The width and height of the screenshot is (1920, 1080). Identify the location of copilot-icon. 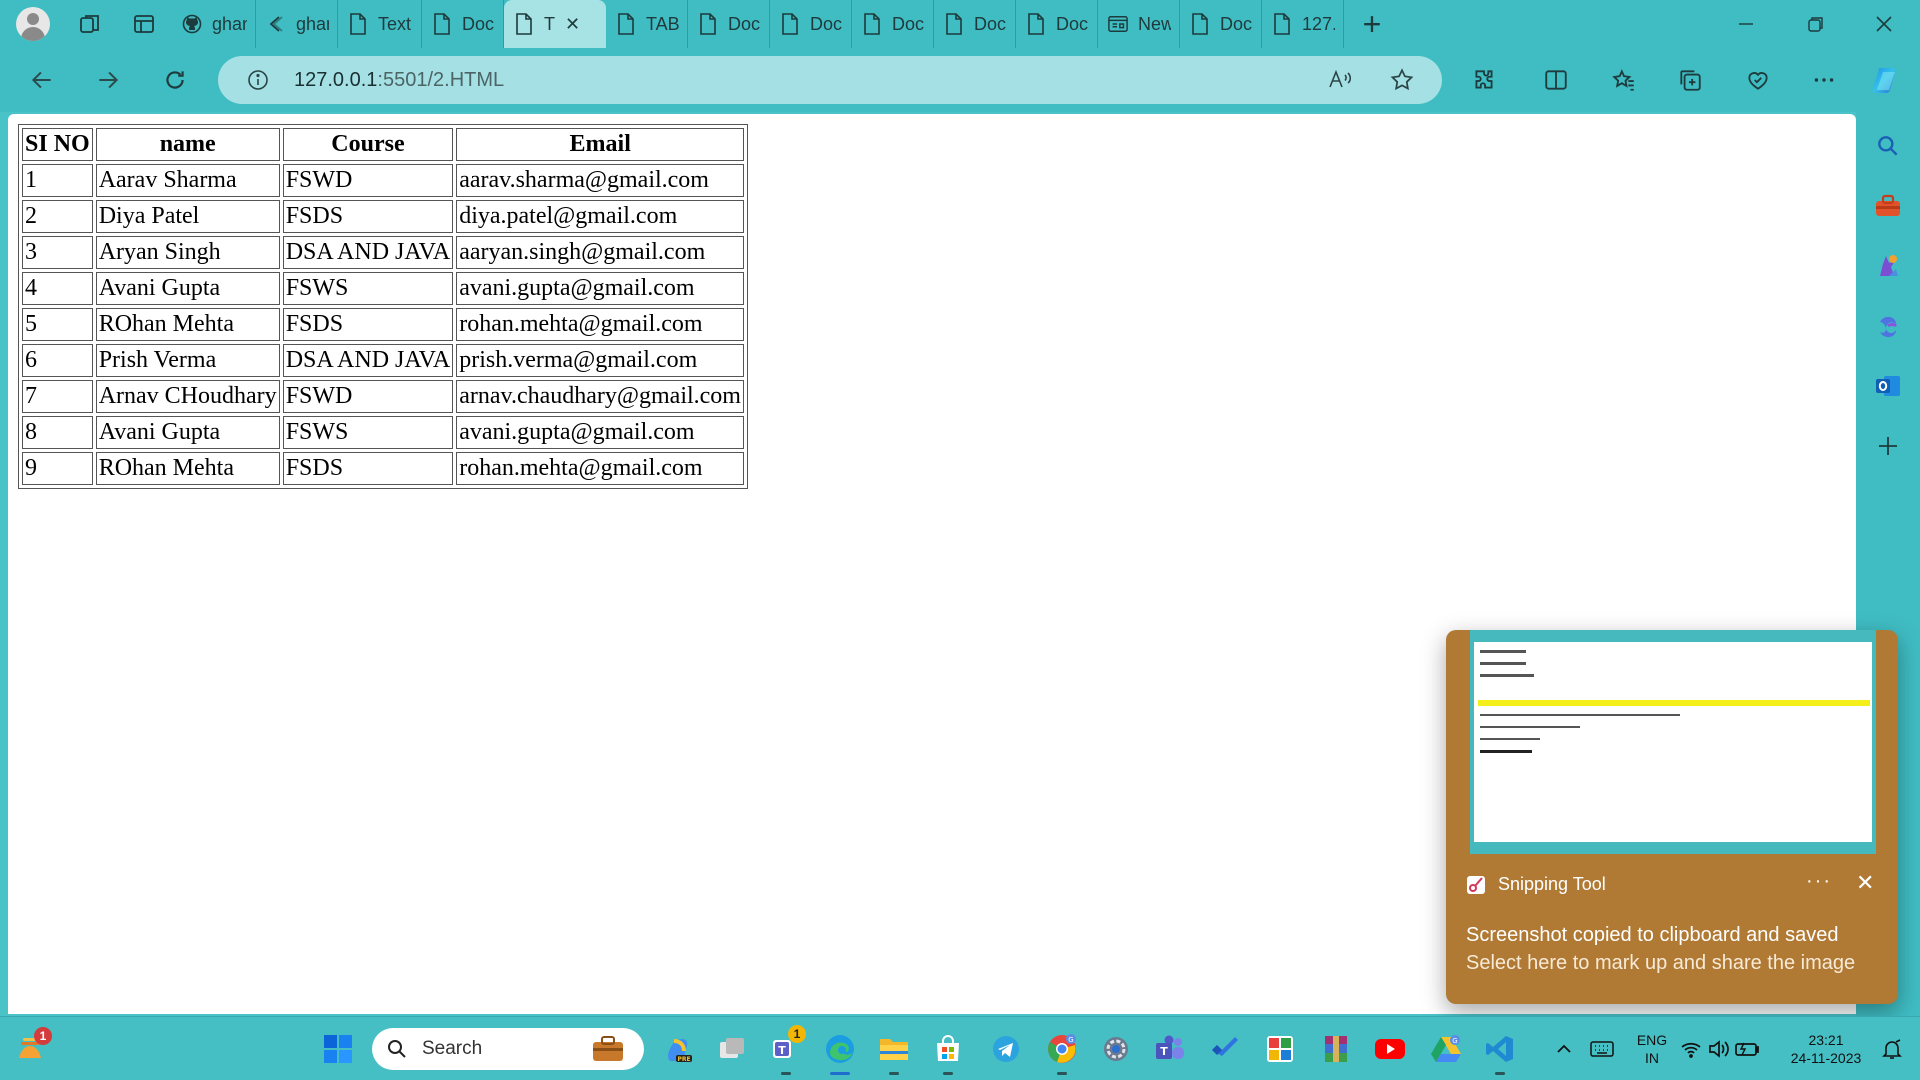
(1886, 80).